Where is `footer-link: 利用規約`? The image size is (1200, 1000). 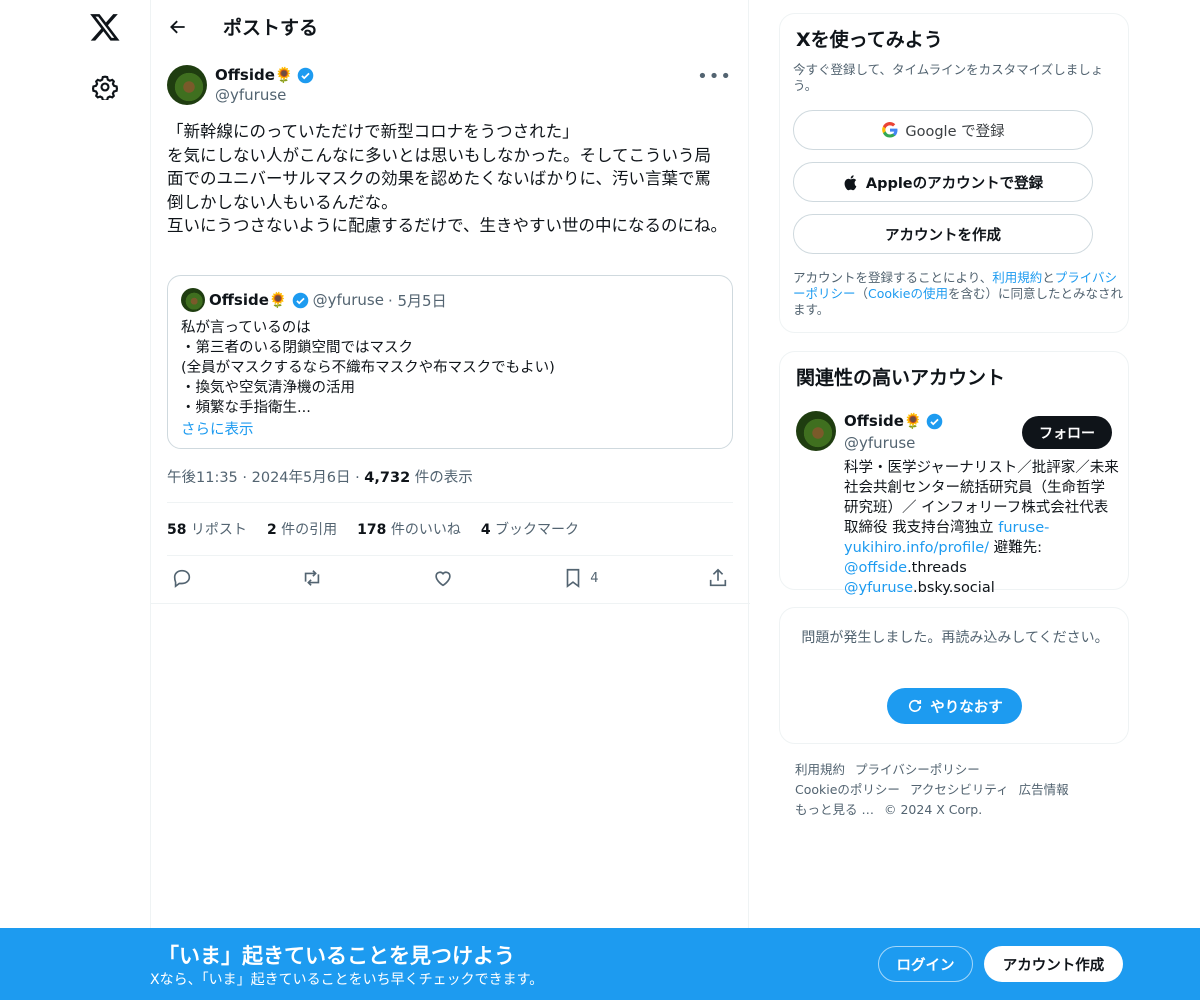
footer-link: 利用規約 is located at coordinates (820, 769).